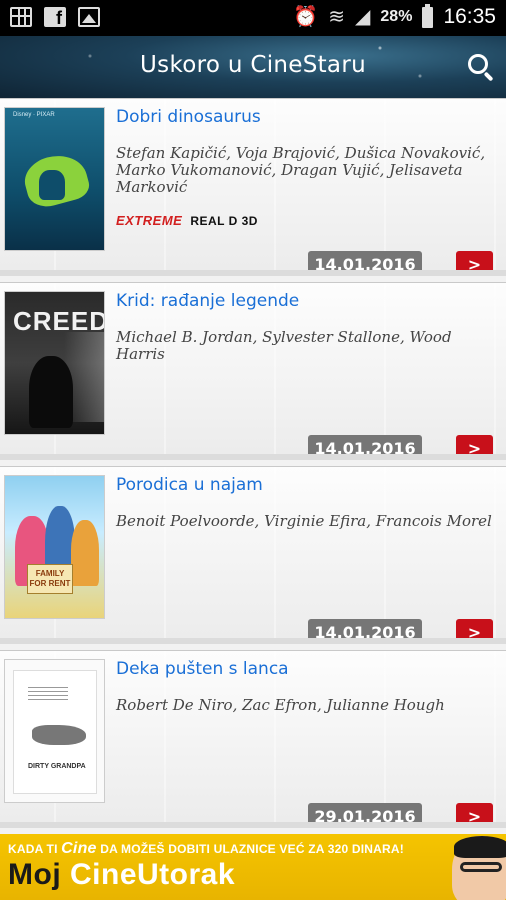 This screenshot has height=900, width=506. Describe the element at coordinates (21, 17) in the screenshot. I see `grid-app-icon` at that location.